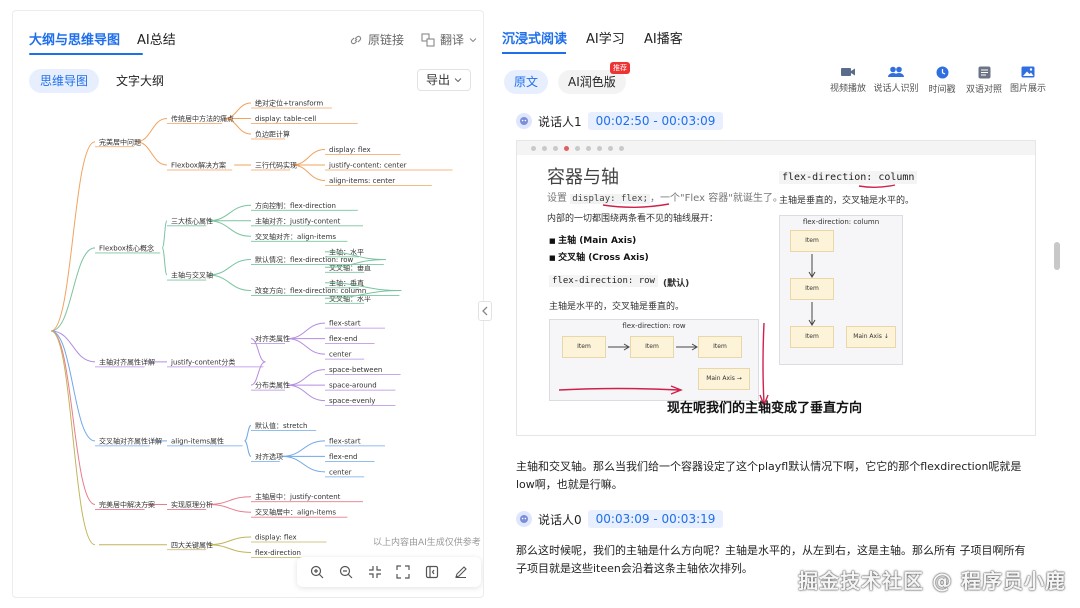 The image size is (1080, 608). I want to click on mindmap-node: 绝对定位+transform, so click(289, 103).